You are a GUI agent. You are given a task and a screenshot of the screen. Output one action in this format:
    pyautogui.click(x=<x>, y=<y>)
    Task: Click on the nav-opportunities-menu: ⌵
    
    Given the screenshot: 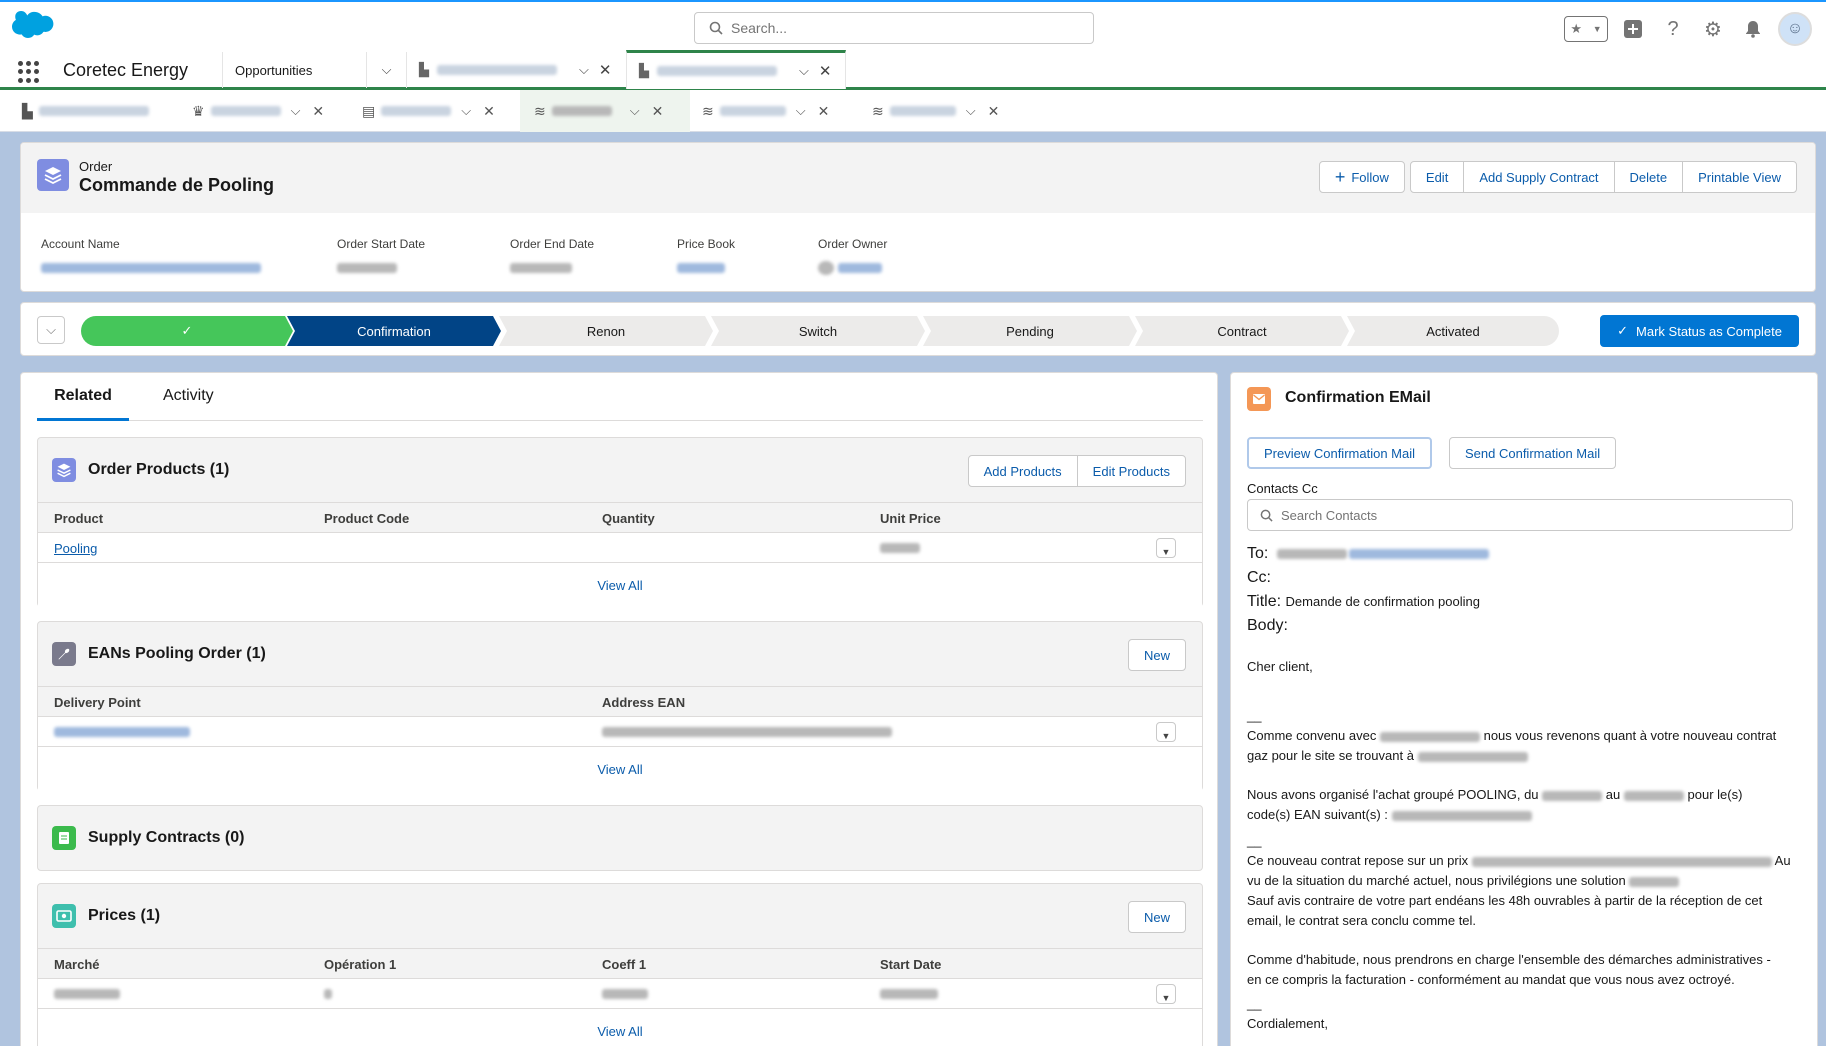 What is the action you would take?
    pyautogui.click(x=386, y=70)
    